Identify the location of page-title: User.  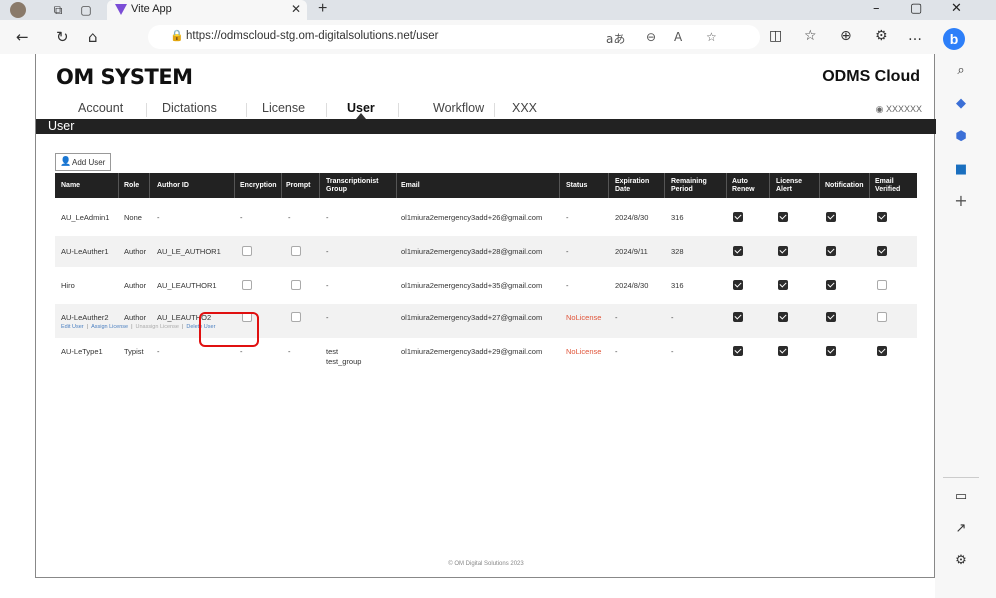
(61, 126).